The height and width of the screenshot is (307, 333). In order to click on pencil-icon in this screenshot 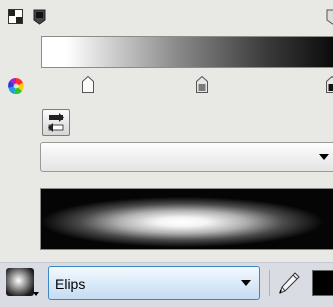, I will do `click(289, 283)`.